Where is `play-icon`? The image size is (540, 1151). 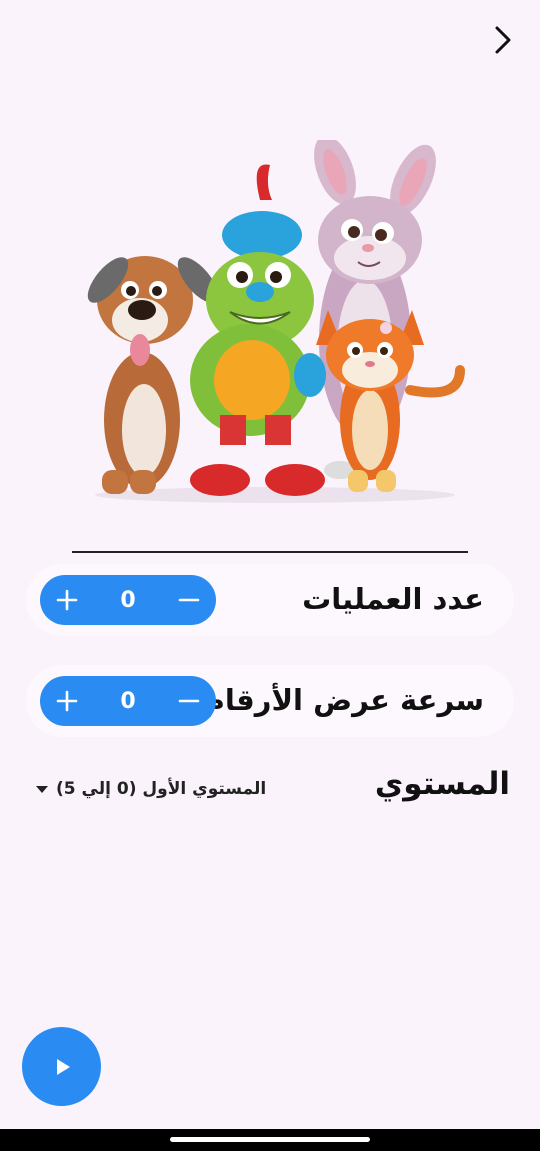 play-icon is located at coordinates (63, 1066).